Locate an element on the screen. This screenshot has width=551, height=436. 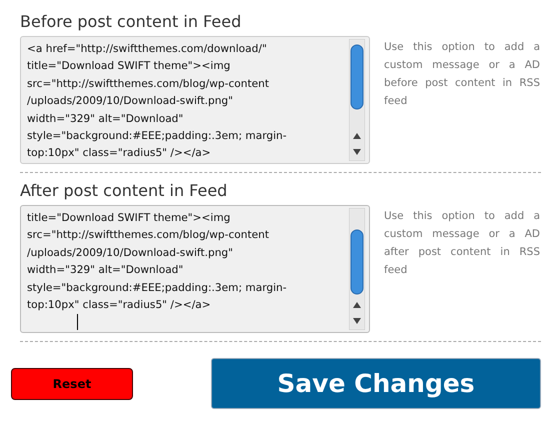
section-heading: Before post content in Feed is located at coordinates (131, 21).